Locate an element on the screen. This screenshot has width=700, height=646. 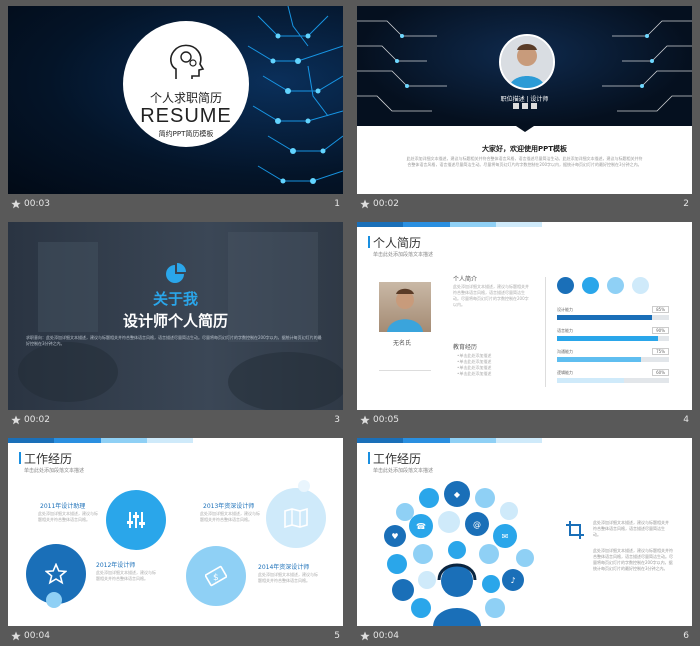
title-circle: 个人求职简历 RESUME 简约PPT简历模板 is located at coordinates (186, 84).